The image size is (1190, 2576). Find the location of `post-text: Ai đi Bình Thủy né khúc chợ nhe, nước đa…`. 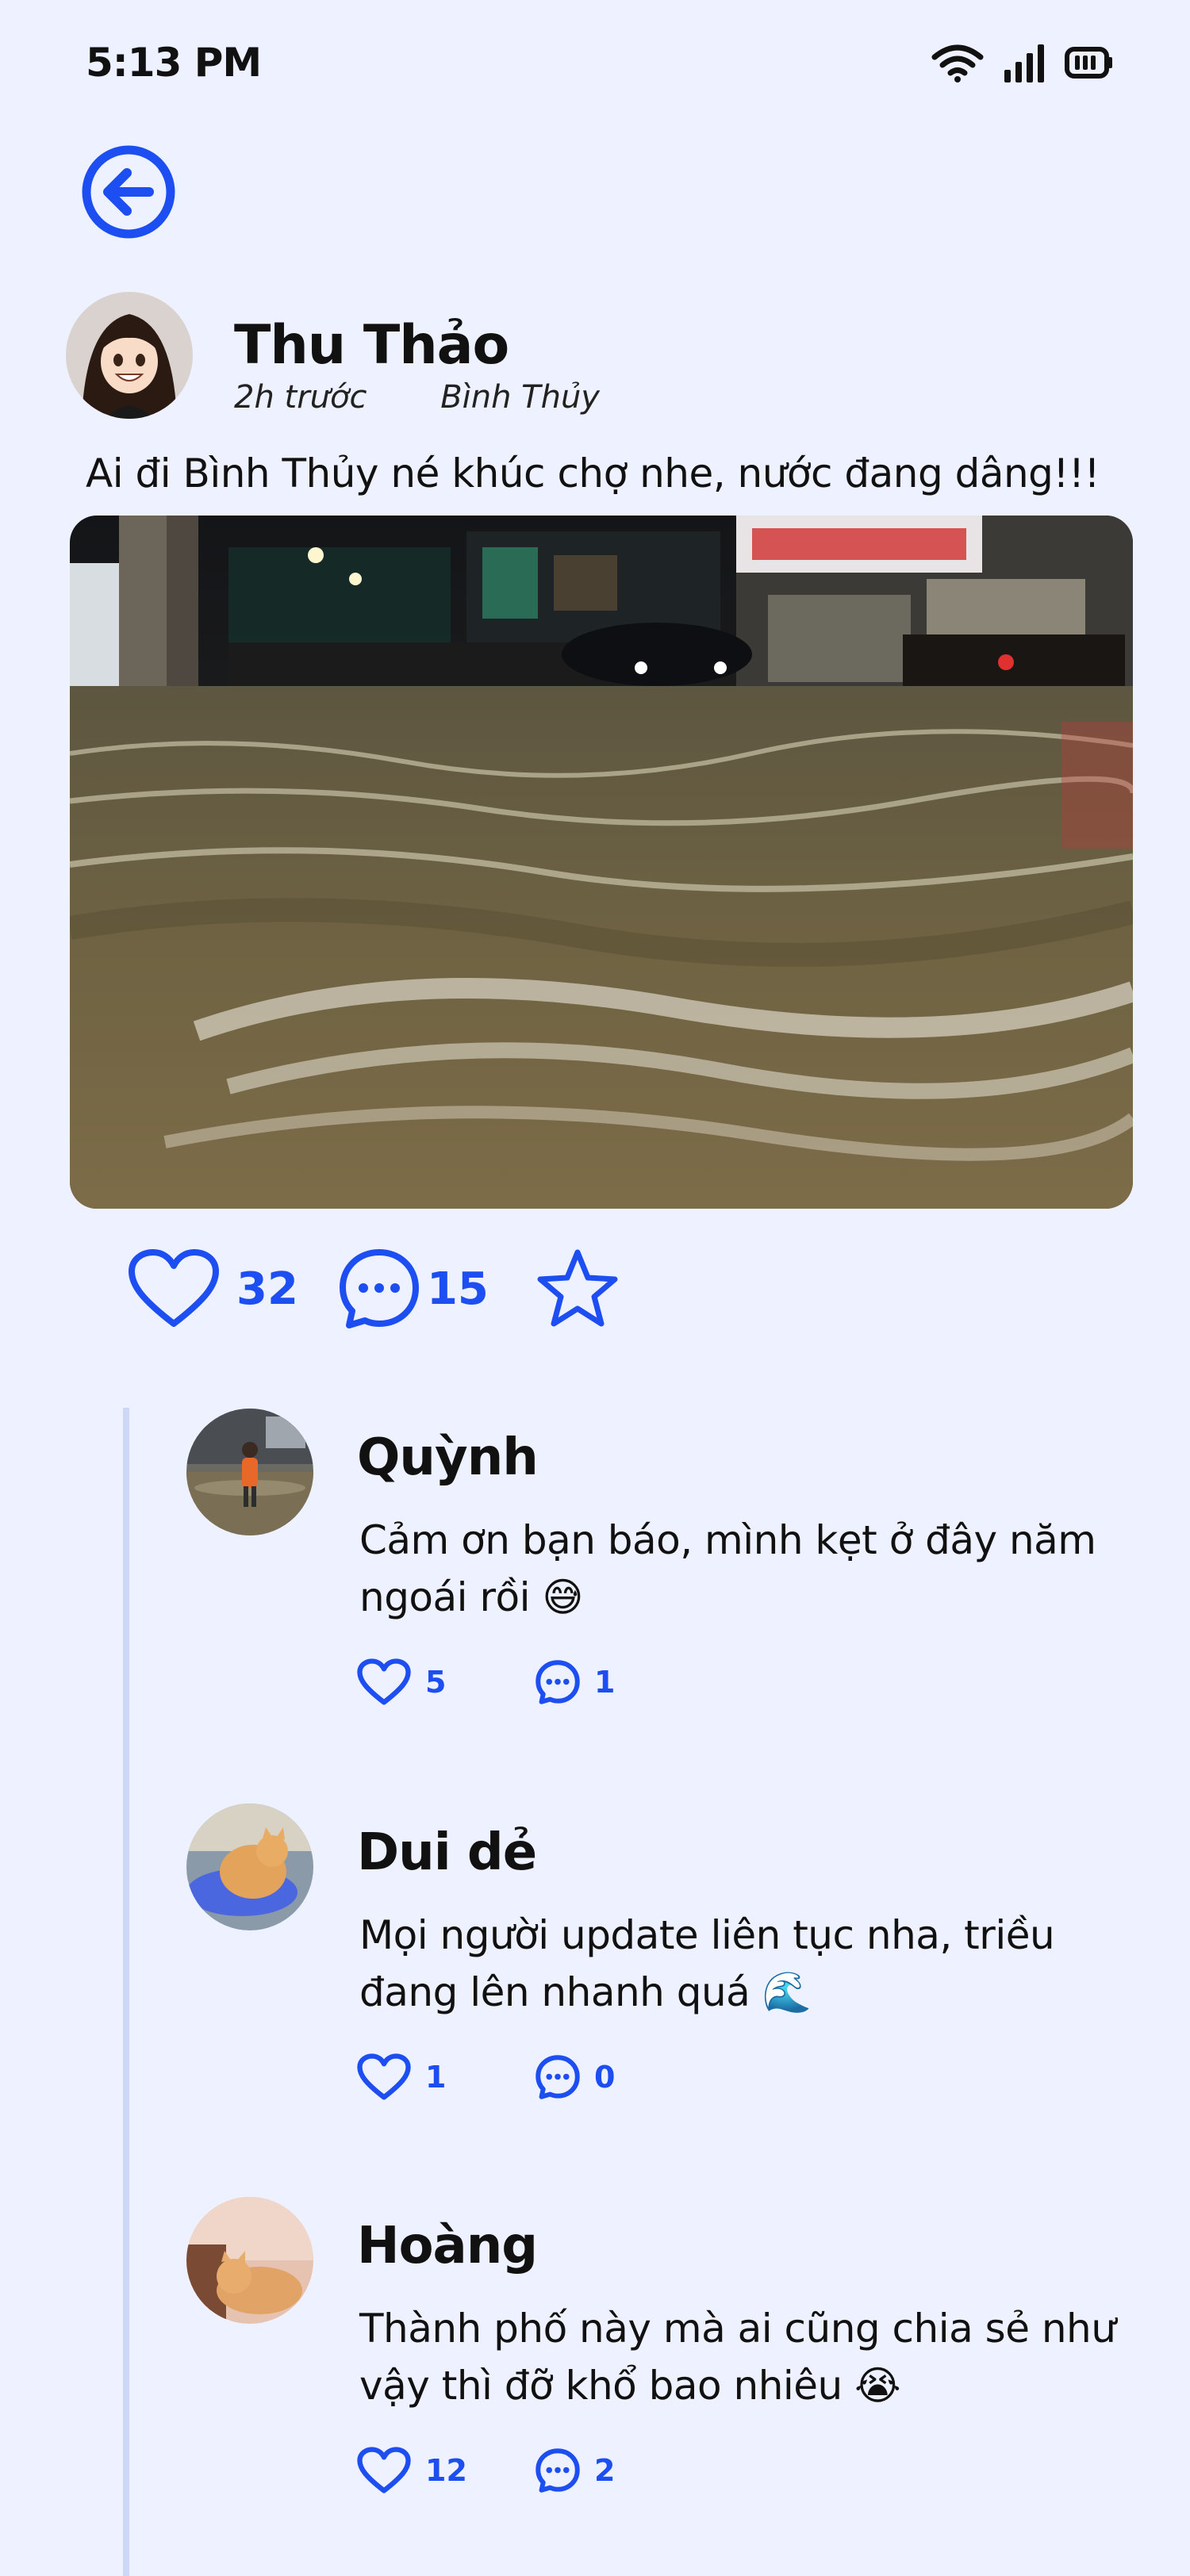

post-text: Ai đi Bình Thủy né khúc chợ nhe, nước đa… is located at coordinates (593, 473).